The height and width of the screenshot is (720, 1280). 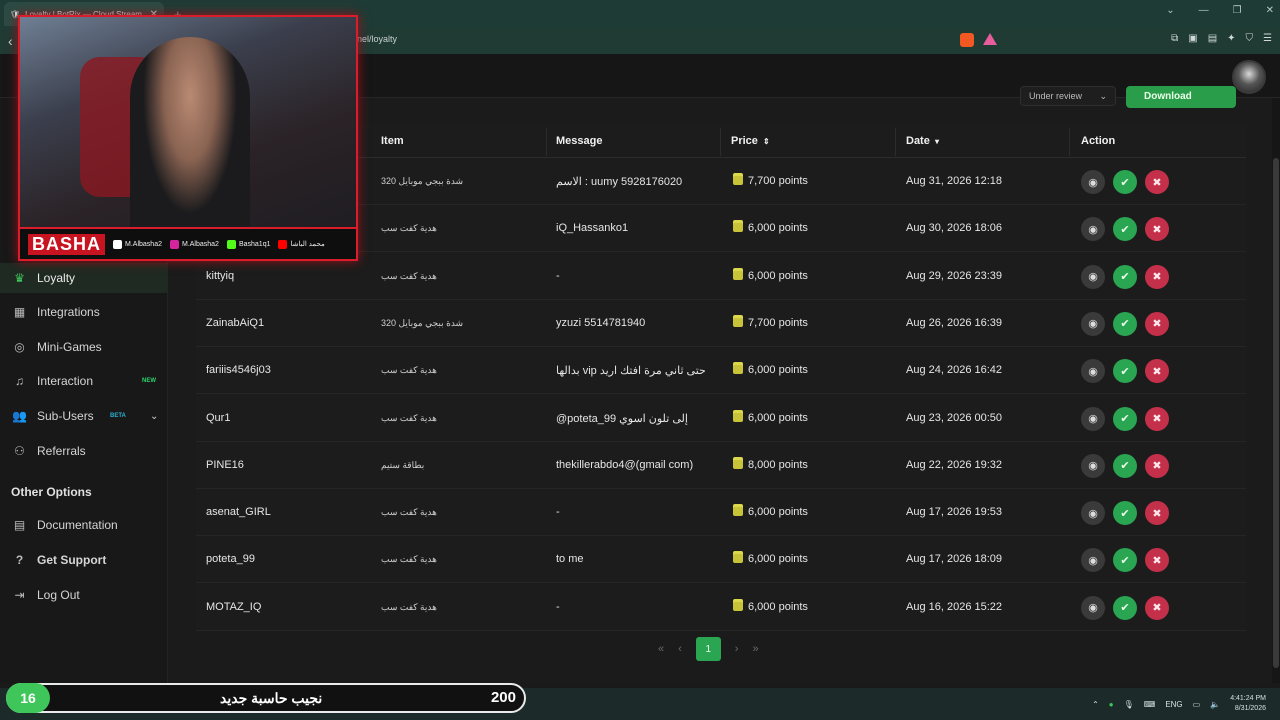 What do you see at coordinates (301, 244) in the screenshot?
I see `youtube-handle: محمد الباشا` at bounding box center [301, 244].